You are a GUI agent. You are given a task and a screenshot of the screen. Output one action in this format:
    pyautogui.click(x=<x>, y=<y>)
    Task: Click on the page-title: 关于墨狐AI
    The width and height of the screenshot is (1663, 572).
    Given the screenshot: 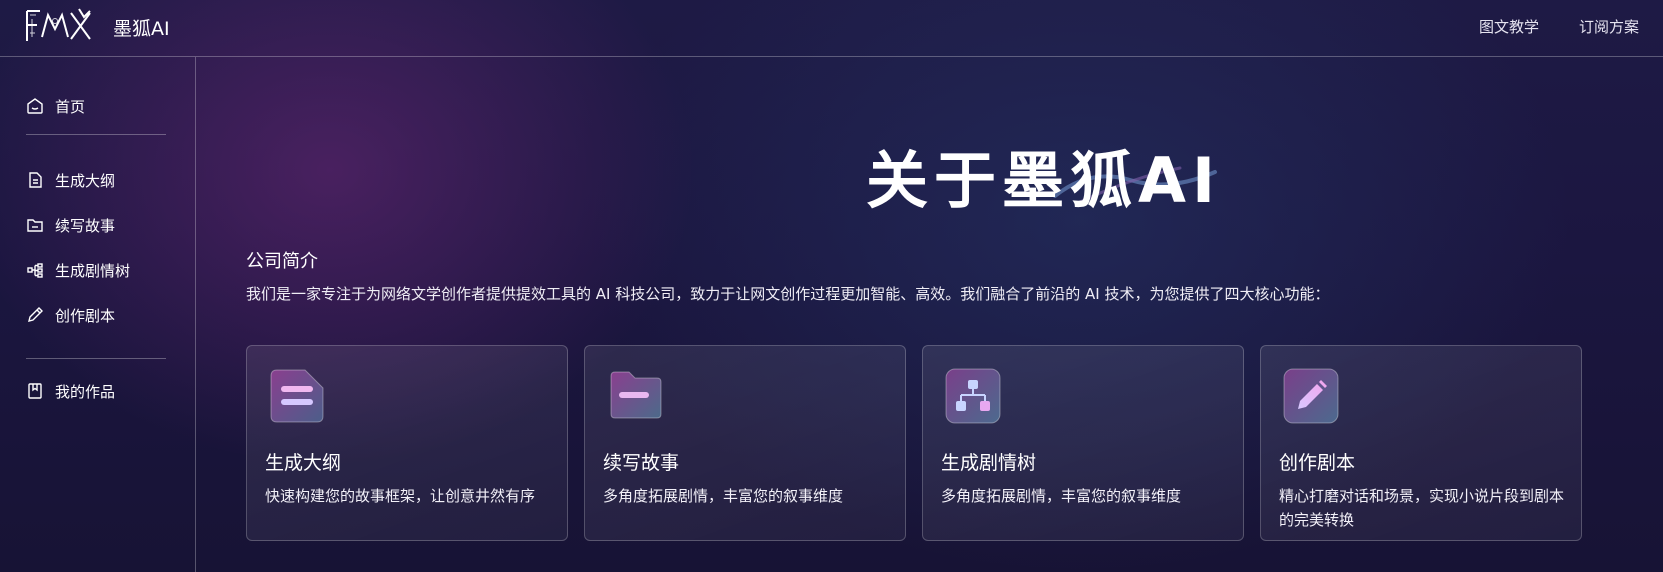 What is the action you would take?
    pyautogui.click(x=1044, y=180)
    